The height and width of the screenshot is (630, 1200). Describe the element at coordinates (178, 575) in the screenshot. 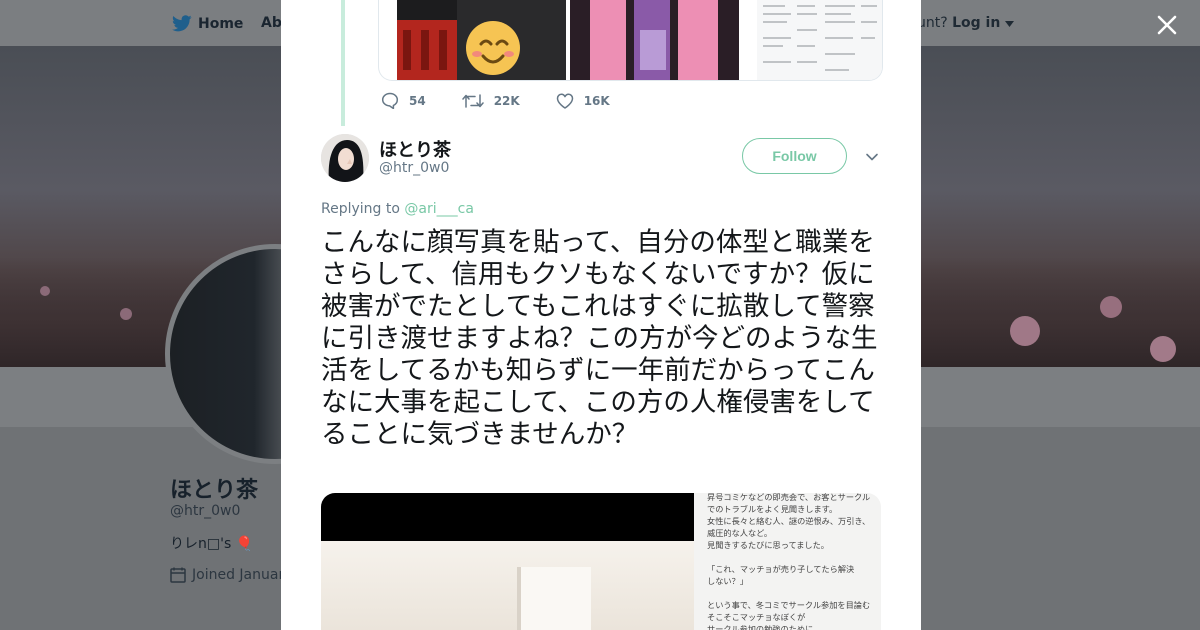

I see `calendar-icon` at that location.